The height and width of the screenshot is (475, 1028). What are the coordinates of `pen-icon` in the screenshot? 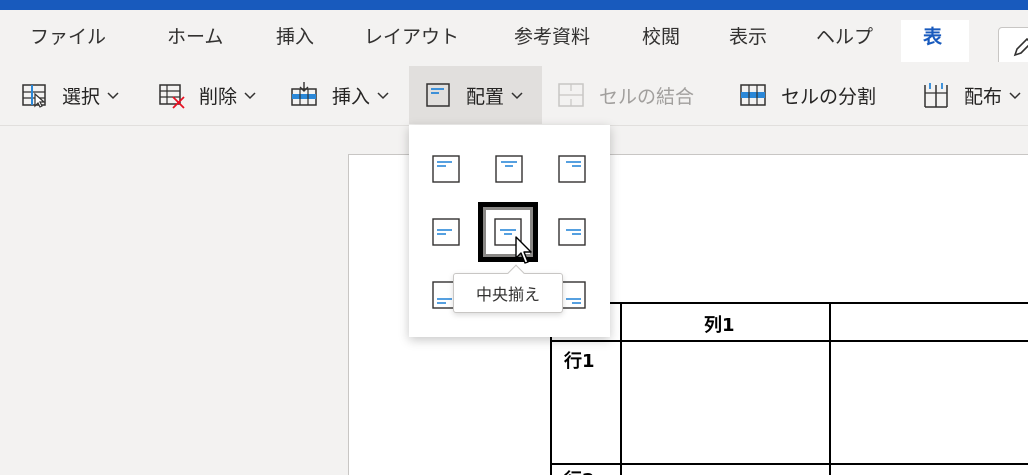 It's located at (1020, 47).